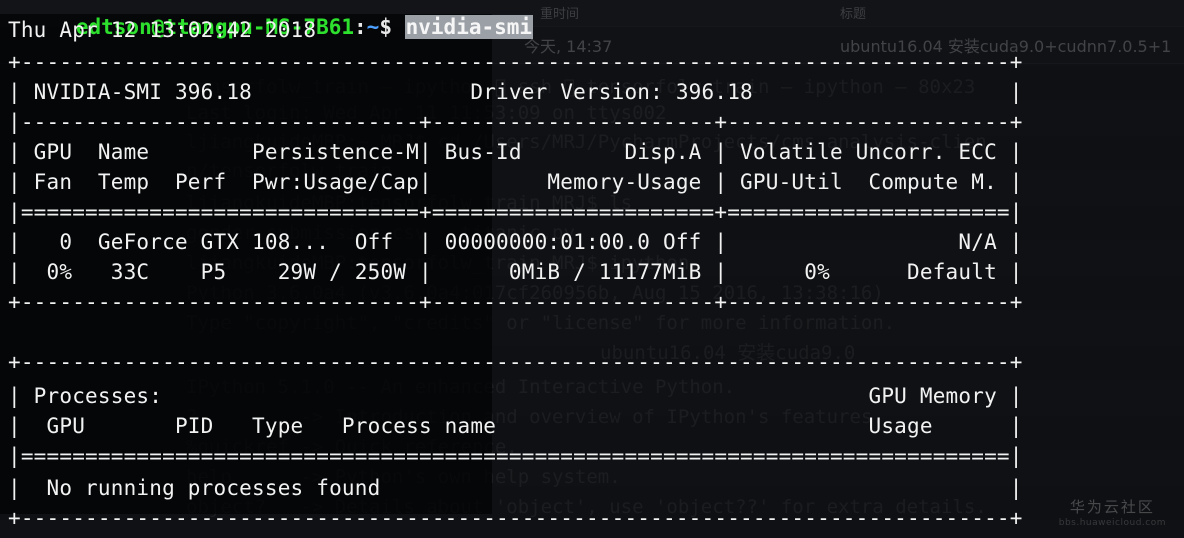 This screenshot has height=538, width=1184. What do you see at coordinates (515, 396) in the screenshot?
I see `processes-title-row: | Processes: GPU Memory |` at bounding box center [515, 396].